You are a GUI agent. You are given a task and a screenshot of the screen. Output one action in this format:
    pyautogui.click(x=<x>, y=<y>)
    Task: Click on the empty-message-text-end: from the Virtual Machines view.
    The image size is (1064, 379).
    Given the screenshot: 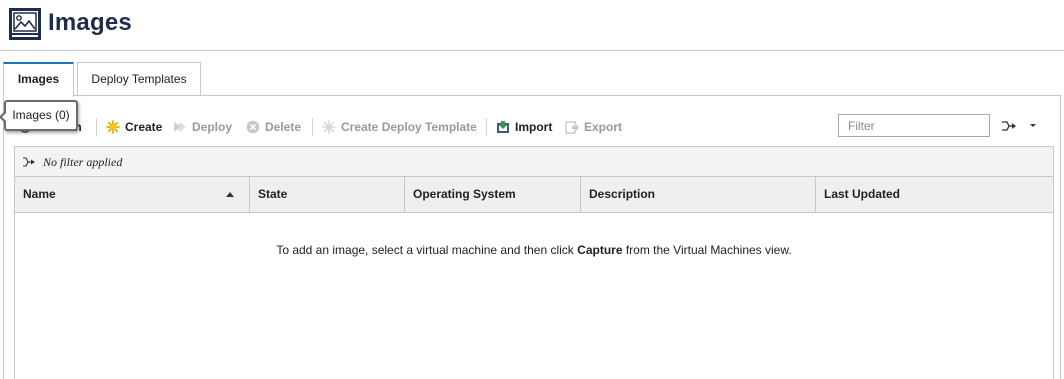 What is the action you would take?
    pyautogui.click(x=707, y=250)
    